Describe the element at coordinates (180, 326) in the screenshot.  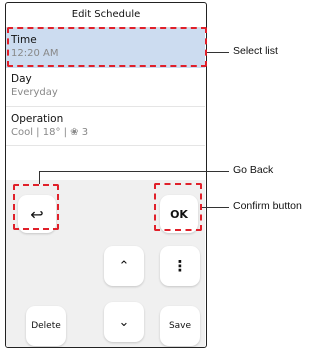
I see `save-button: Save` at that location.